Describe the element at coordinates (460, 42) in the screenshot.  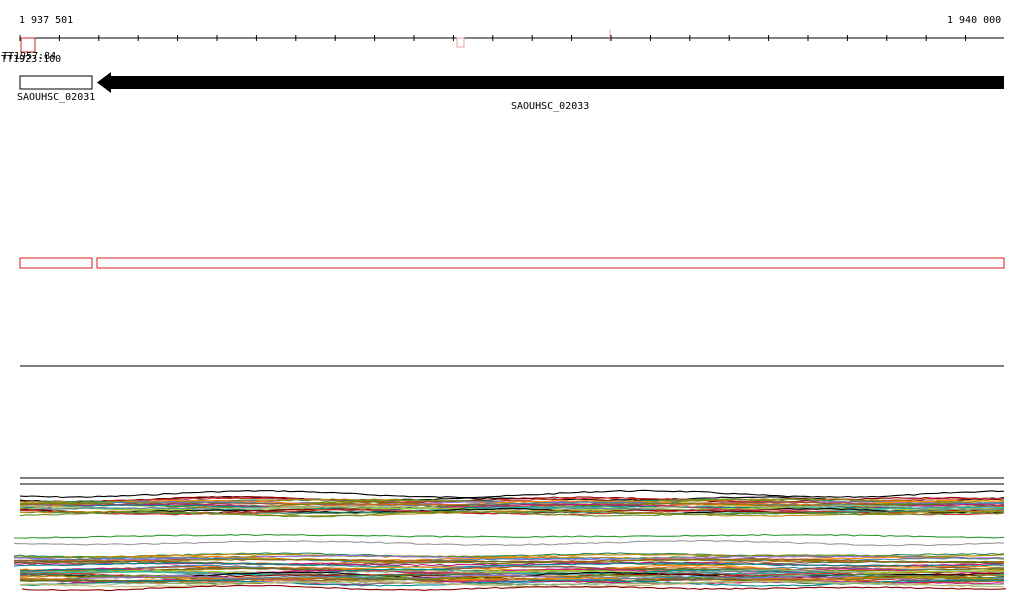
I see `ruler-small-marker` at that location.